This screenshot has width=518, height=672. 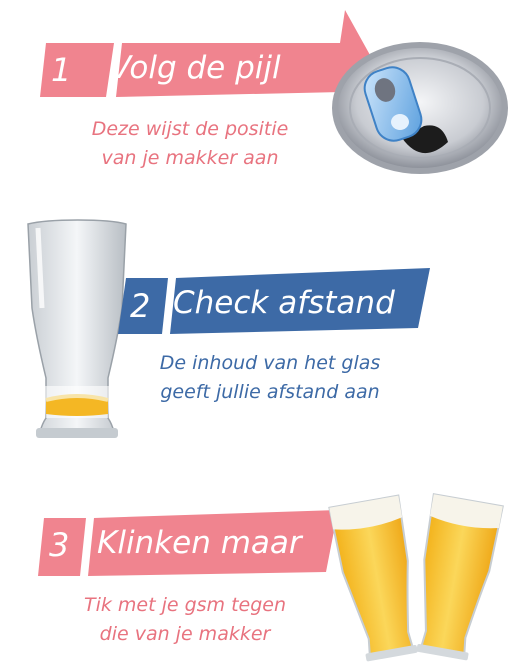 What do you see at coordinates (270, 363) in the screenshot?
I see `step-2-description-line-1: De inhoud van het glas` at bounding box center [270, 363].